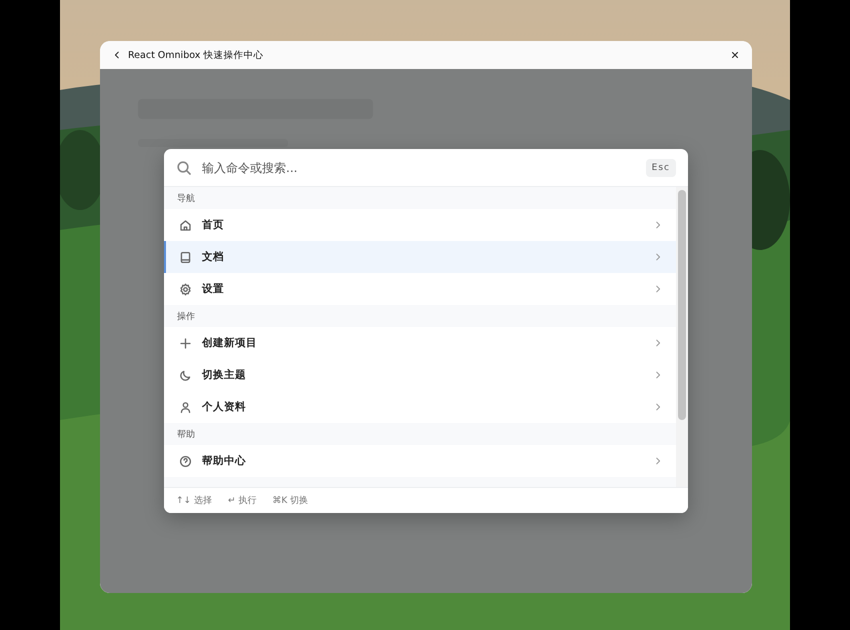 The height and width of the screenshot is (630, 850). What do you see at coordinates (185, 225) in the screenshot?
I see `home-icon` at bounding box center [185, 225].